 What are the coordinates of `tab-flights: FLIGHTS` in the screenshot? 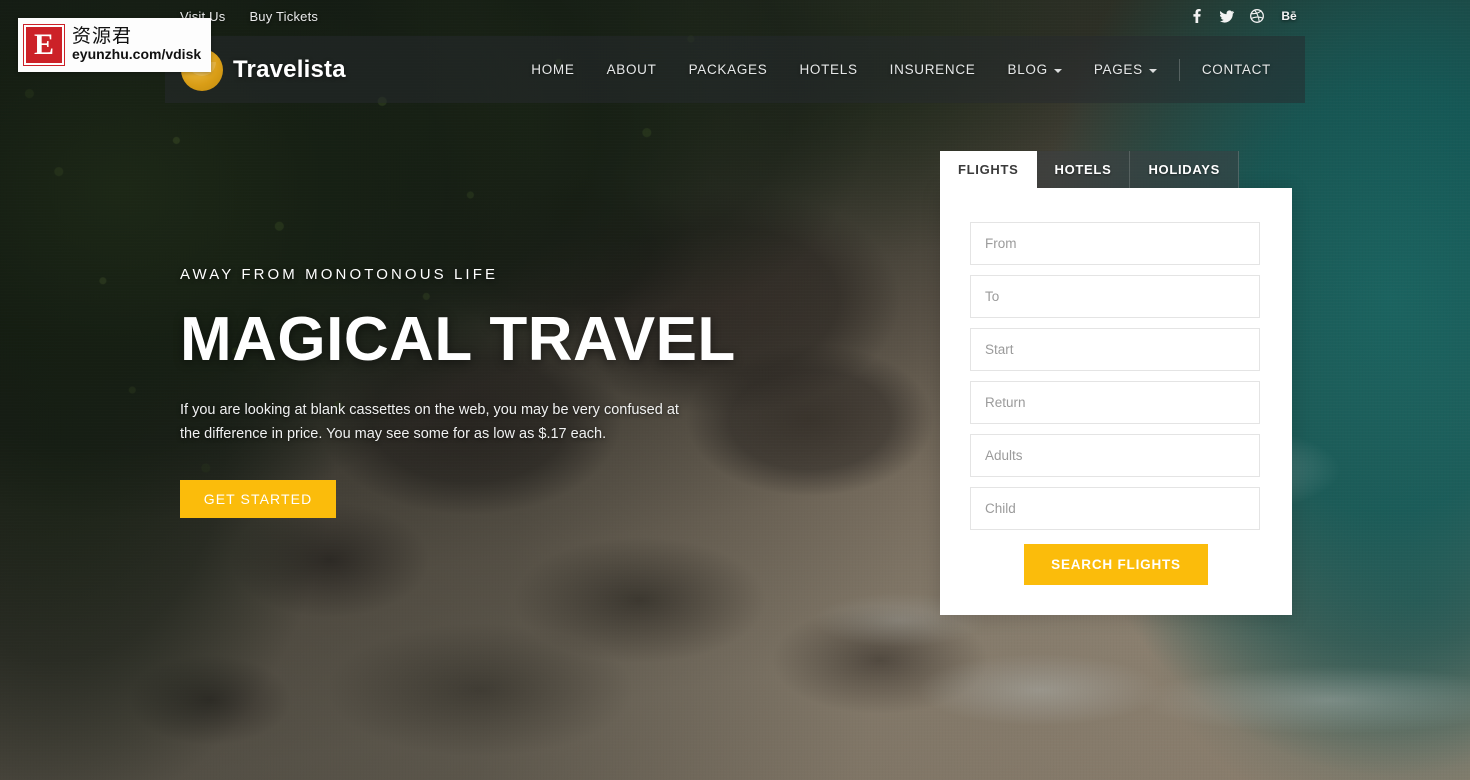 It's located at (988, 169).